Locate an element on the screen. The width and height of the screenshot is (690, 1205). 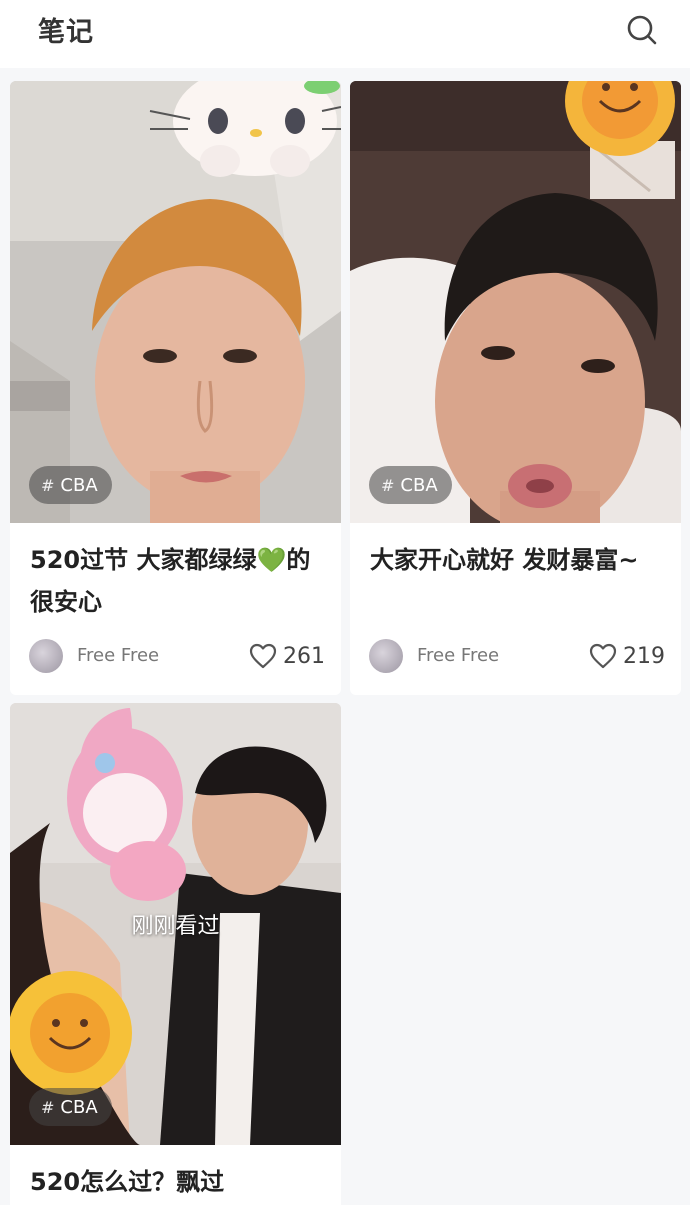
note-meta: Free Free 219 is located at coordinates (517, 655).